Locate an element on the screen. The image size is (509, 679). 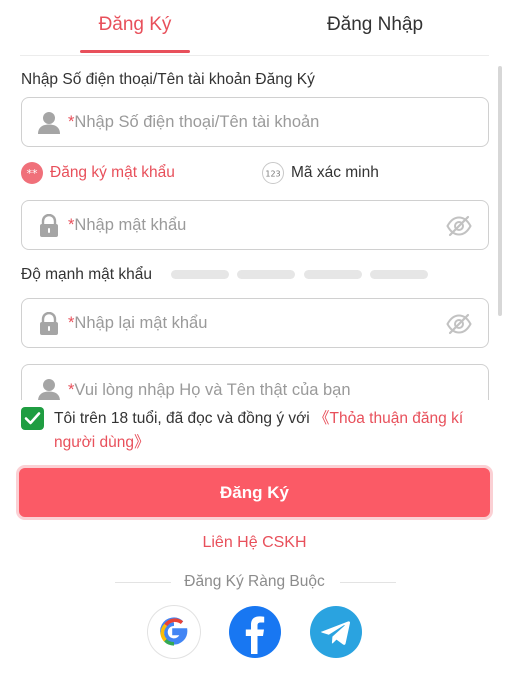
account-placeholder: *Nhập Số điện thoại/Tên tài khoản is located at coordinates (194, 122).